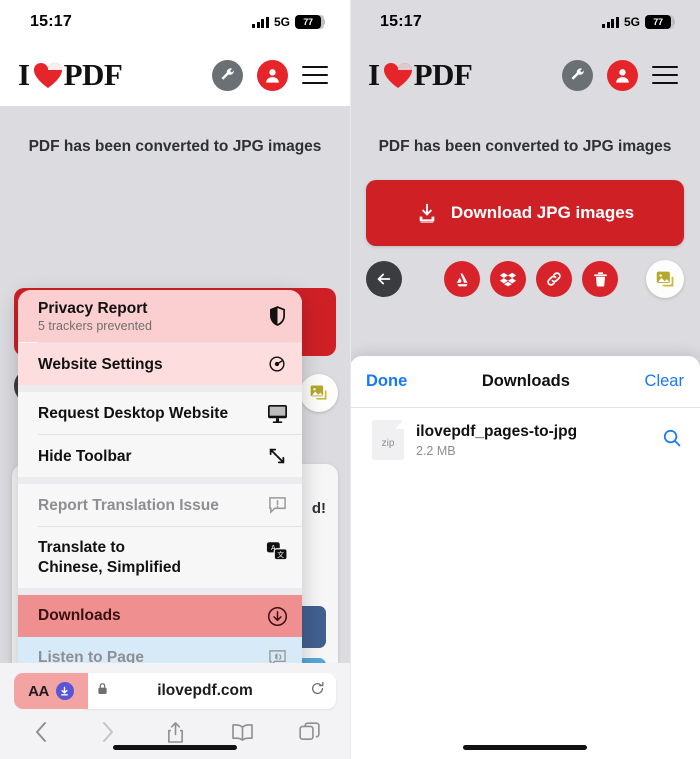 Image resolution: width=700 pixels, height=759 pixels. I want to click on home-indicator-left, so click(175, 747).